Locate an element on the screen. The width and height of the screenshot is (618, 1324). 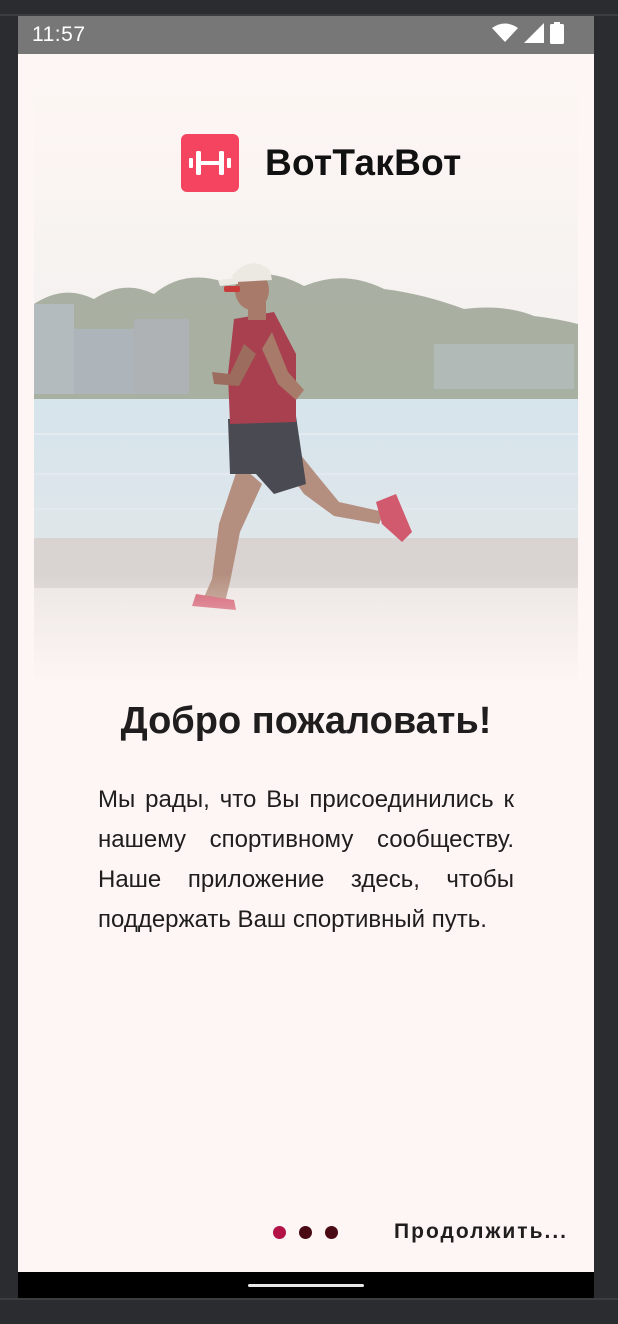
dumbbell-icon is located at coordinates (210, 163).